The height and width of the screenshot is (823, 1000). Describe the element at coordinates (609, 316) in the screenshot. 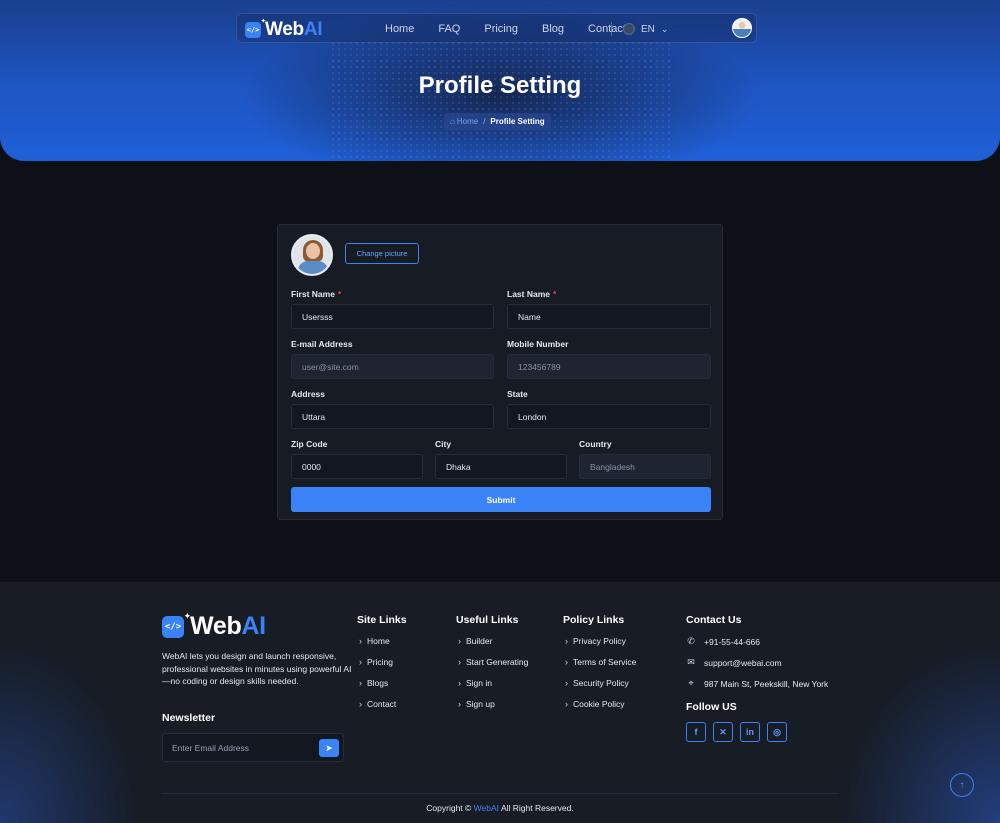

I see `last-name-field: Name` at that location.